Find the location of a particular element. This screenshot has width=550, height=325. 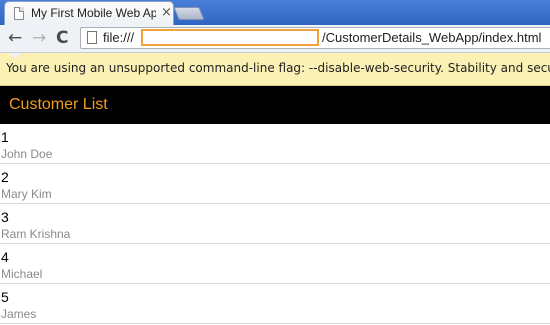

tab-title: My First Mobile Web App is located at coordinates (93, 13).